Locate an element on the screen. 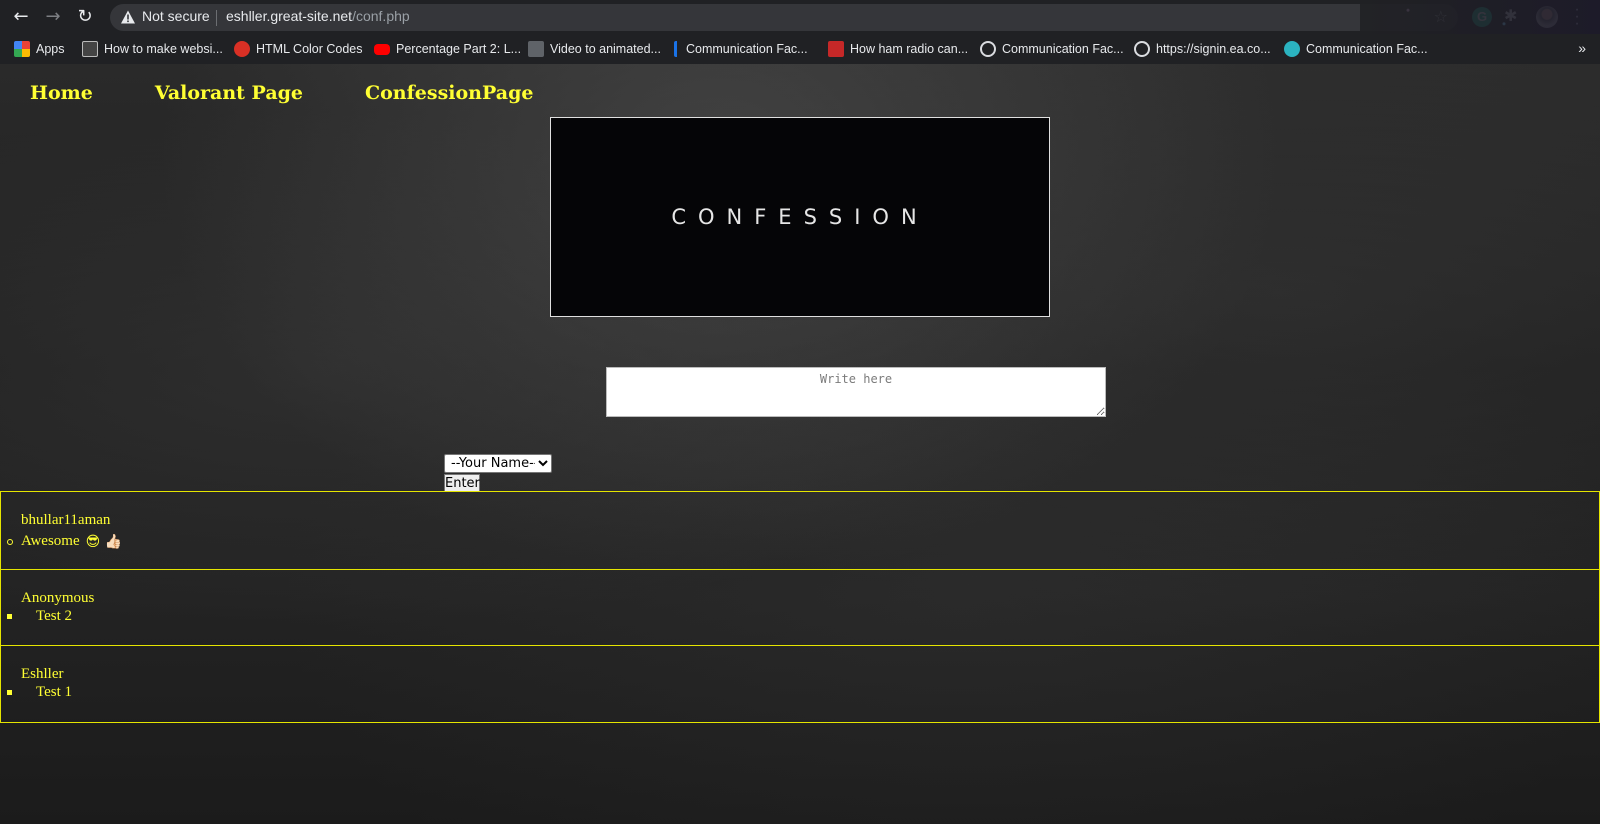  post-body: Awesome 😎 👍🏻 is located at coordinates (63, 541).